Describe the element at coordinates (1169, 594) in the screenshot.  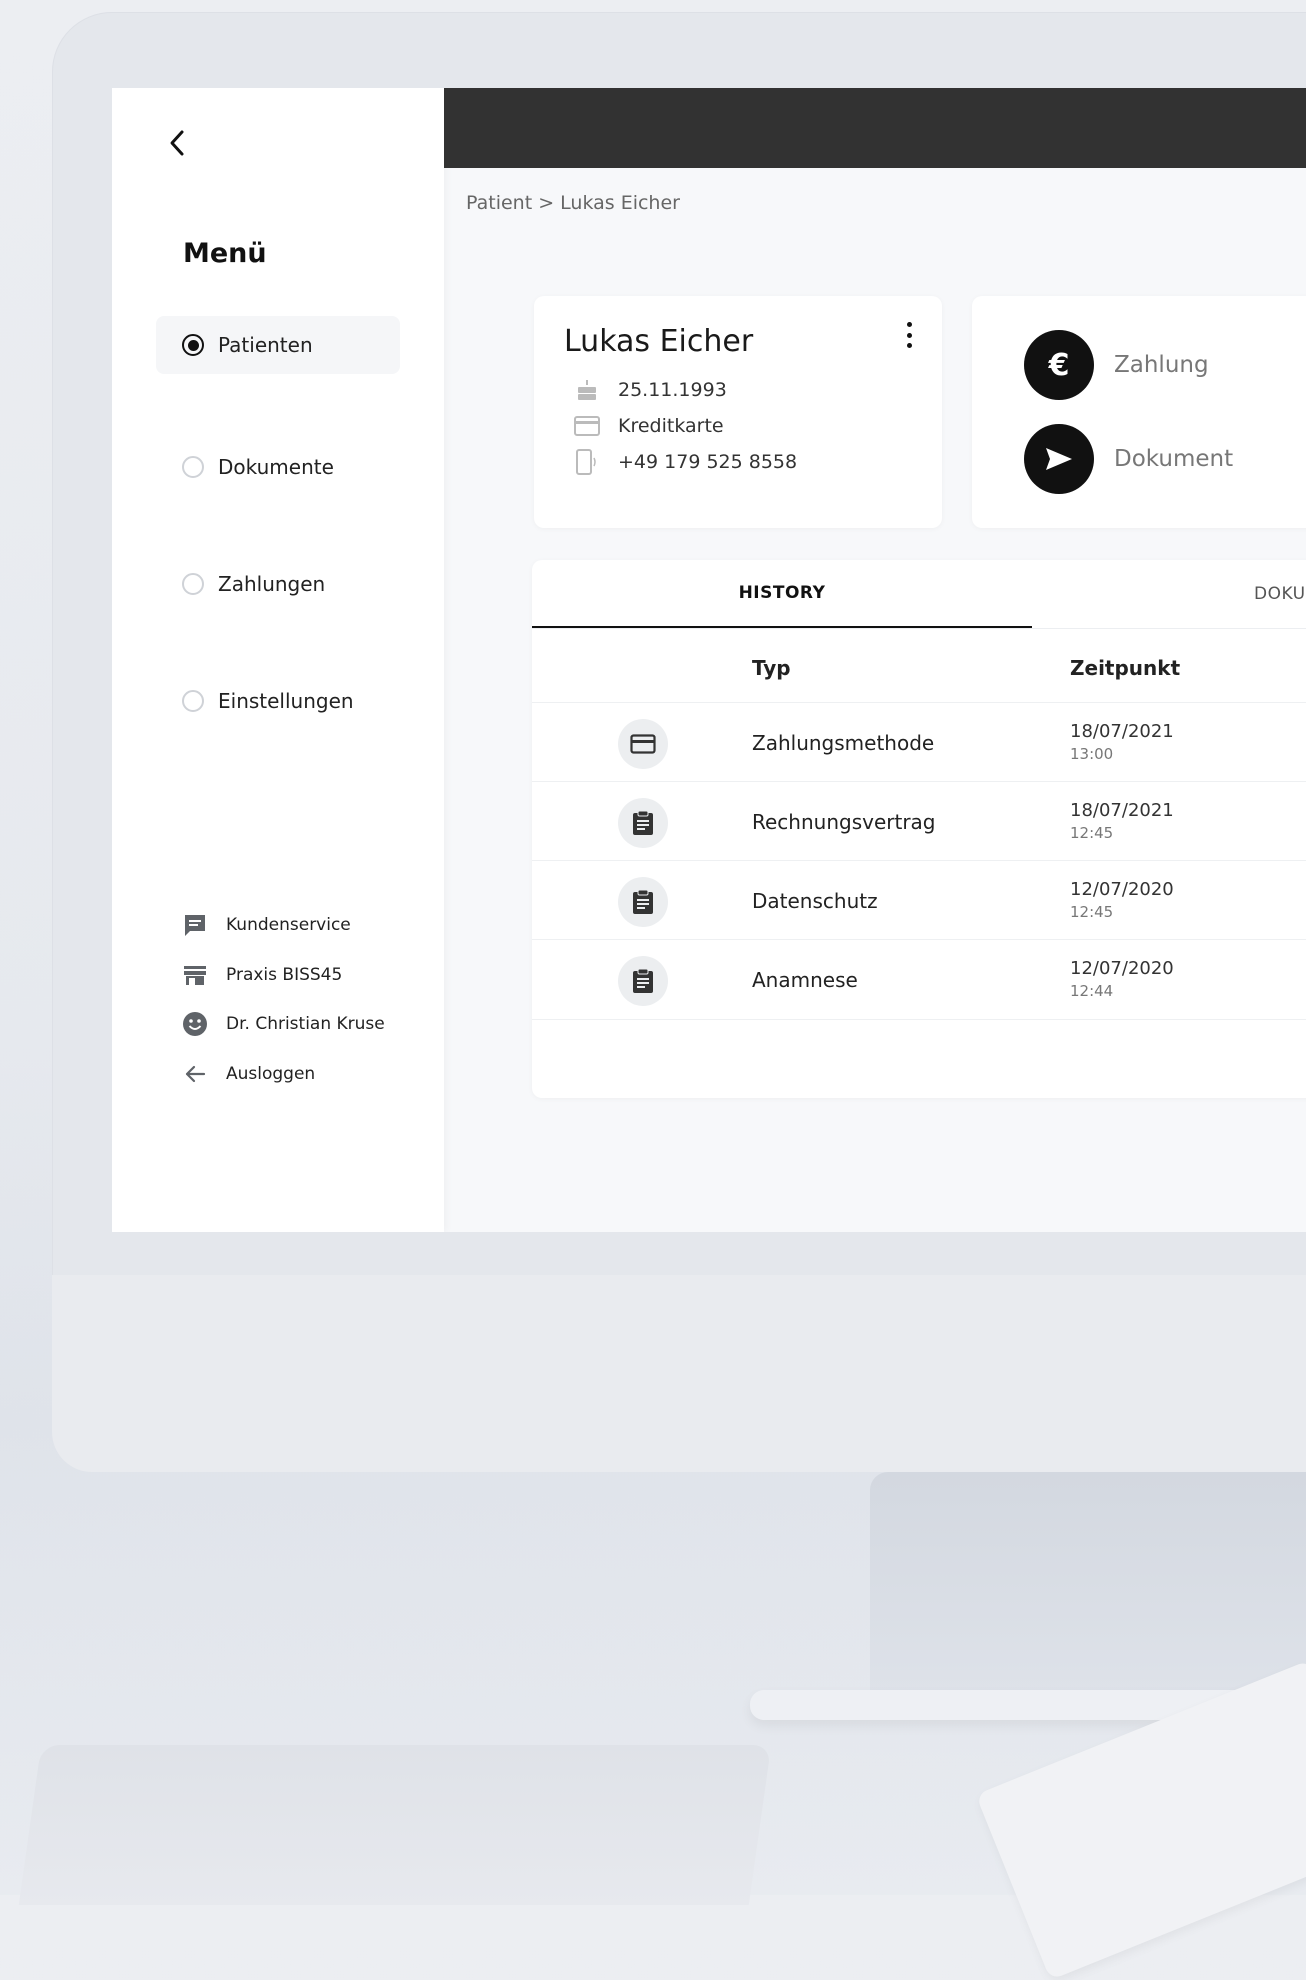
I see `tab-documents: DOKUME` at that location.